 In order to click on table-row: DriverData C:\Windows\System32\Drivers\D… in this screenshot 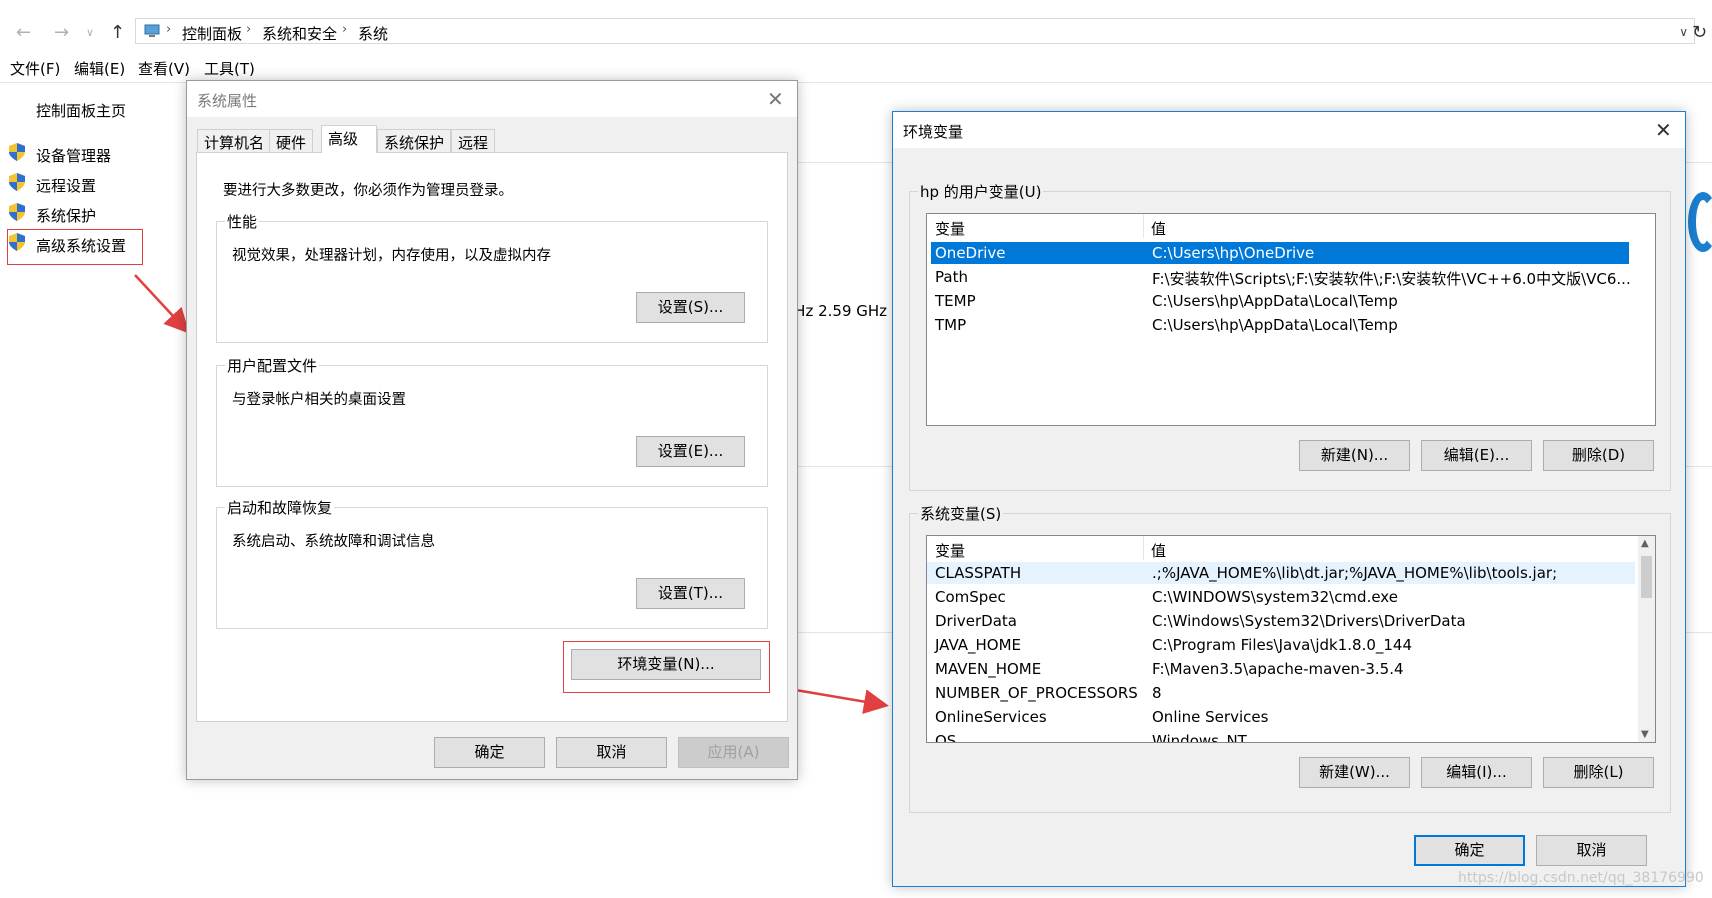, I will do `click(1280, 621)`.